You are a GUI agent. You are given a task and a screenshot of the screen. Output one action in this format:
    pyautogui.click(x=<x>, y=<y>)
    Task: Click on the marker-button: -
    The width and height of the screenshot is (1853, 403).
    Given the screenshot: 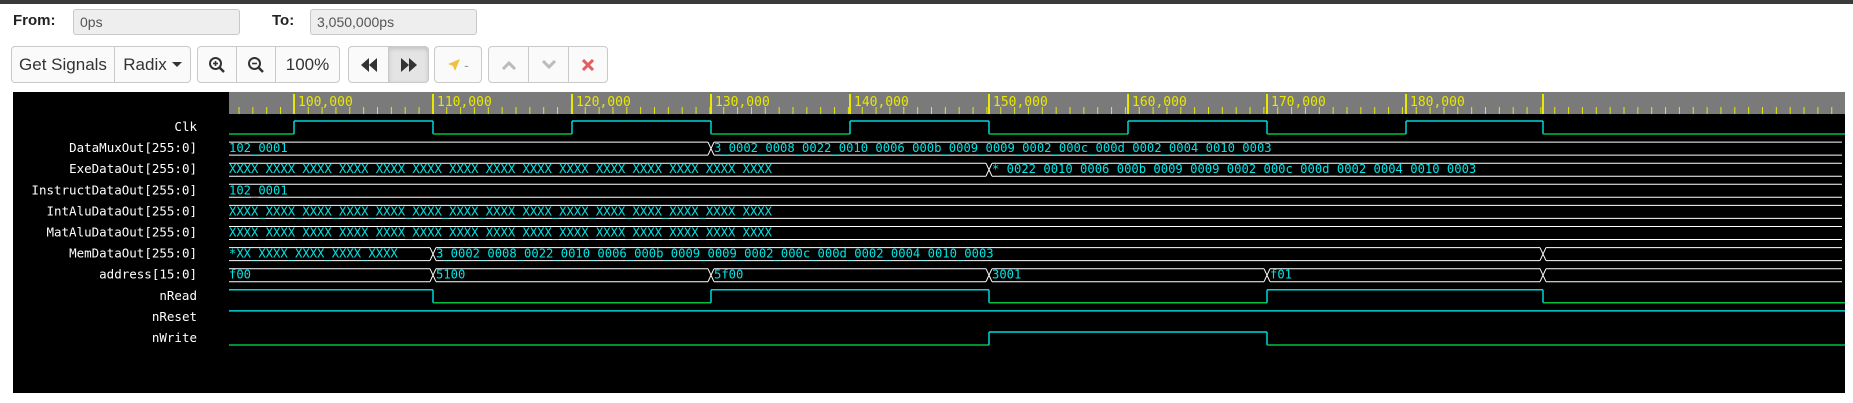 What is the action you would take?
    pyautogui.click(x=458, y=64)
    